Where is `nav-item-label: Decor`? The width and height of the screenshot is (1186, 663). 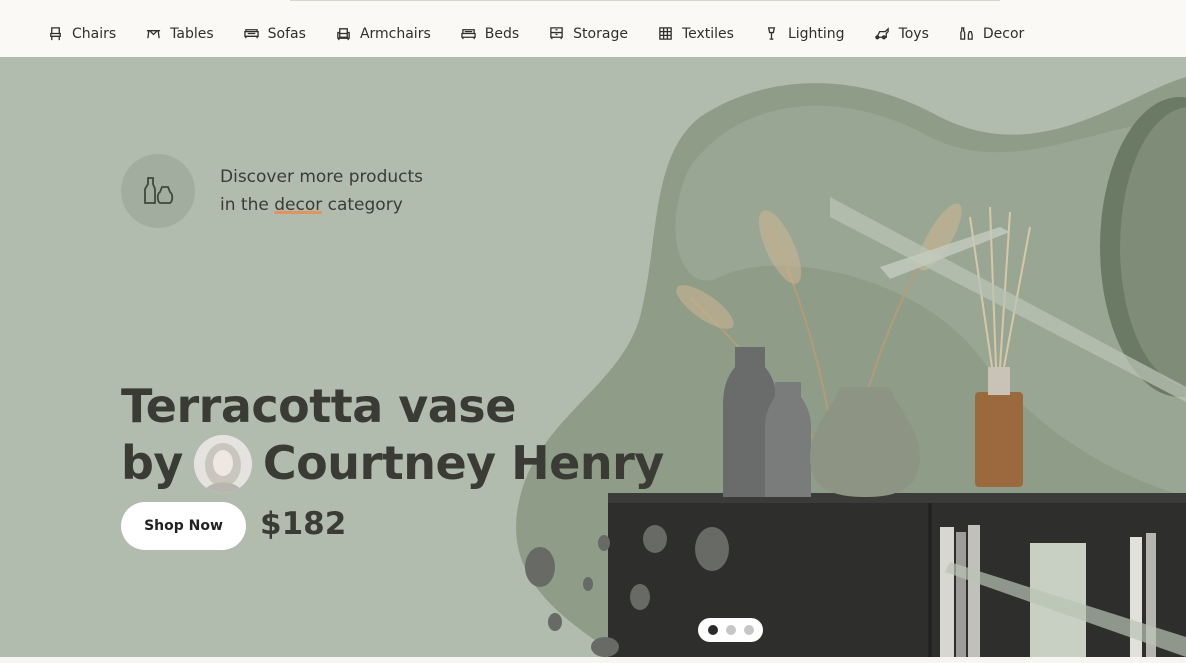 nav-item-label: Decor is located at coordinates (1003, 33).